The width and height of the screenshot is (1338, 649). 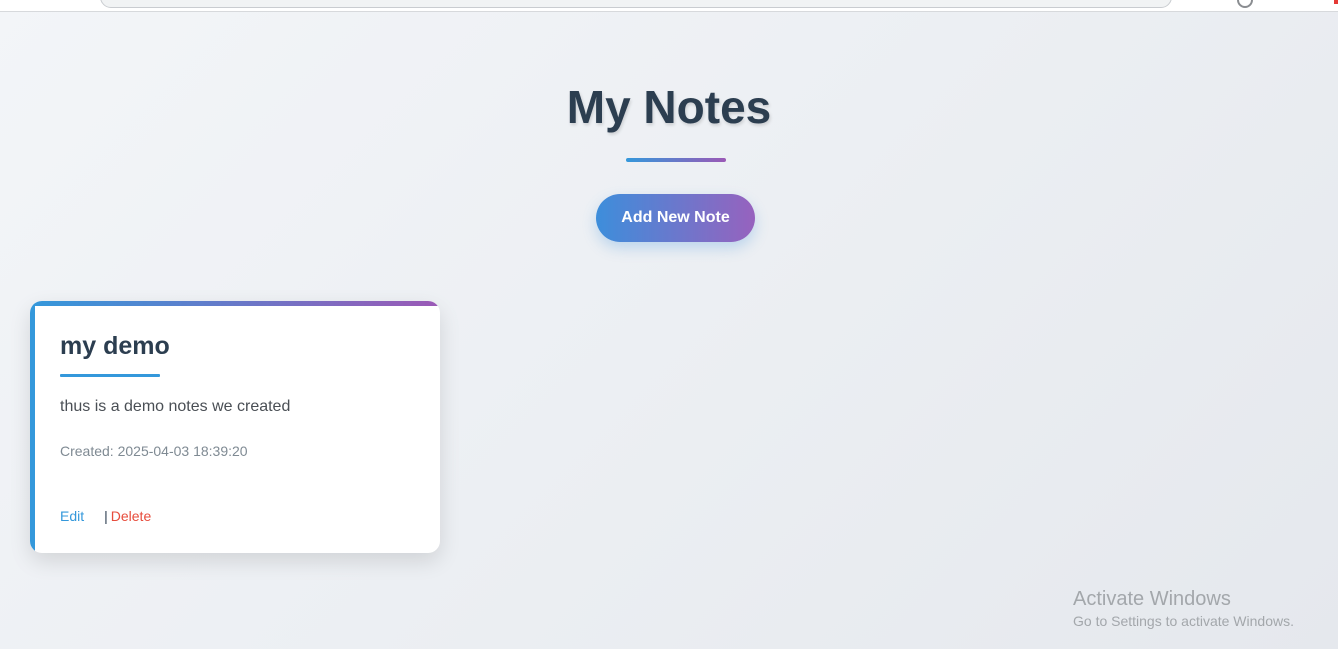 What do you see at coordinates (72, 516) in the screenshot?
I see `edit-link: Edit` at bounding box center [72, 516].